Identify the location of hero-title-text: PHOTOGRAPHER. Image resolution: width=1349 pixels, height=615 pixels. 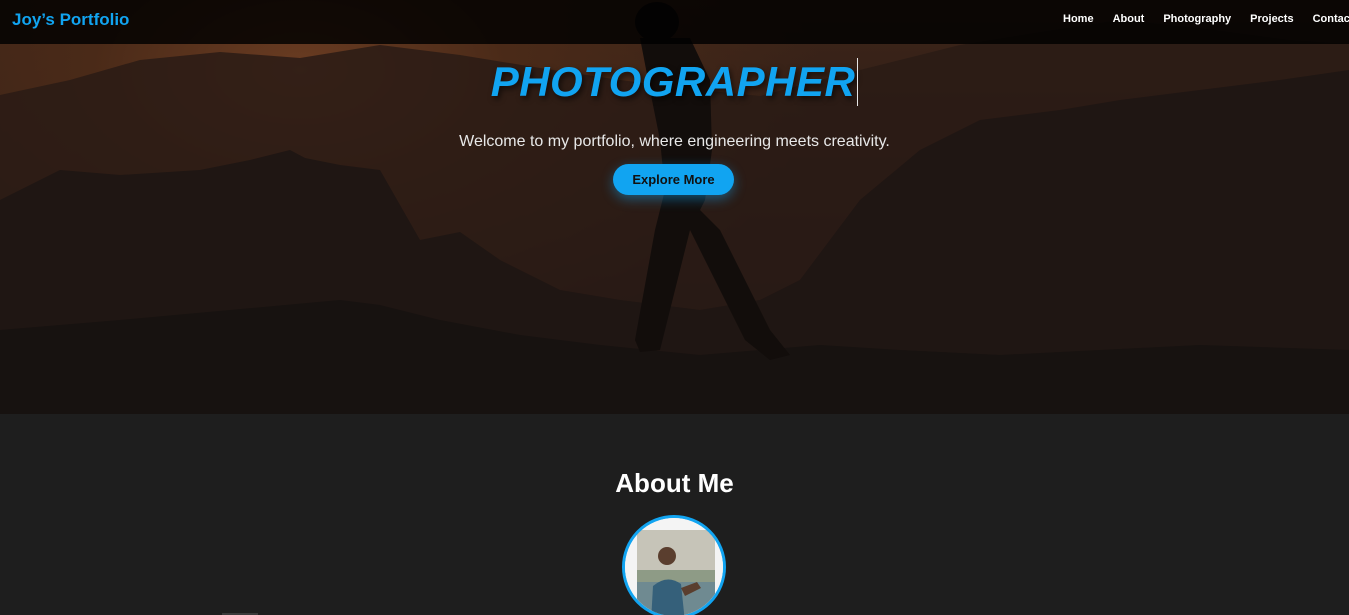
(673, 81).